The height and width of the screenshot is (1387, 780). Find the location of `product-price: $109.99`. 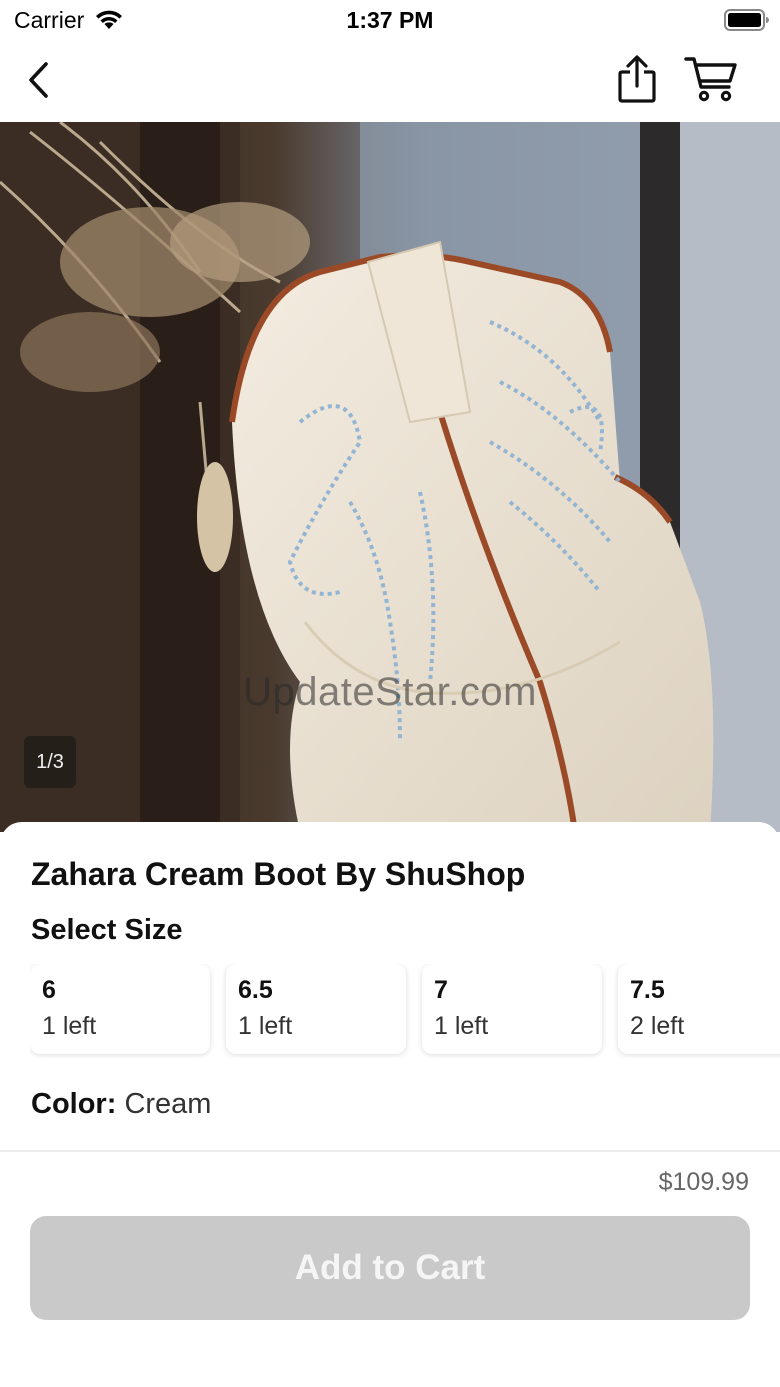

product-price: $109.99 is located at coordinates (703, 1182).